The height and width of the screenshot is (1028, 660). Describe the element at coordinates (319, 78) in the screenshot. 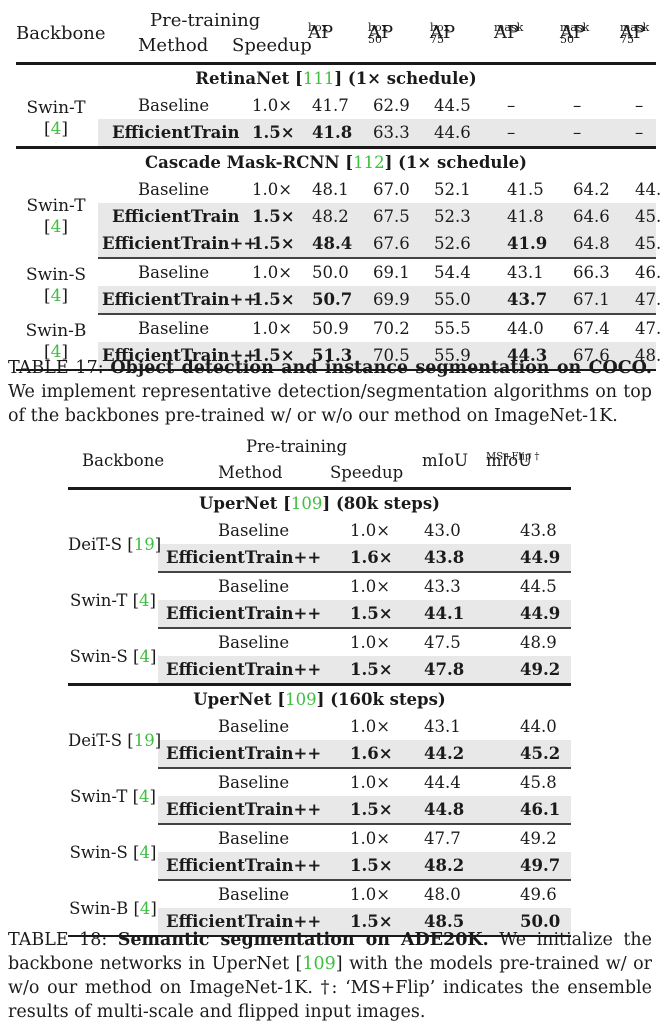

I see `reference-link: 111` at that location.